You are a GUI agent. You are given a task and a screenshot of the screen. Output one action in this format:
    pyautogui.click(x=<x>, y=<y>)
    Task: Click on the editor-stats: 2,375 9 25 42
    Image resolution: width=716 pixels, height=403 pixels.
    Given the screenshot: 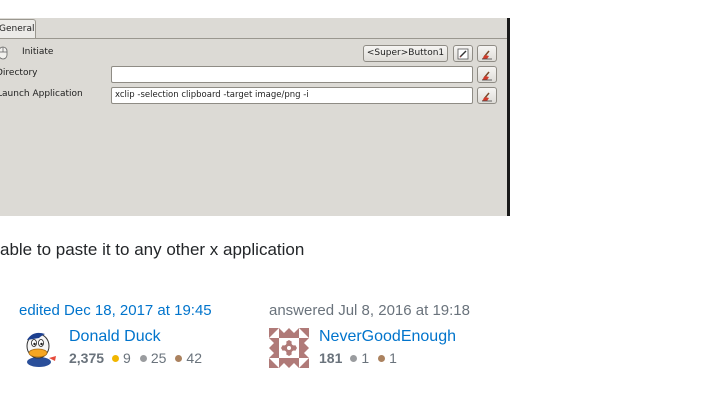 What is the action you would take?
    pyautogui.click(x=140, y=358)
    